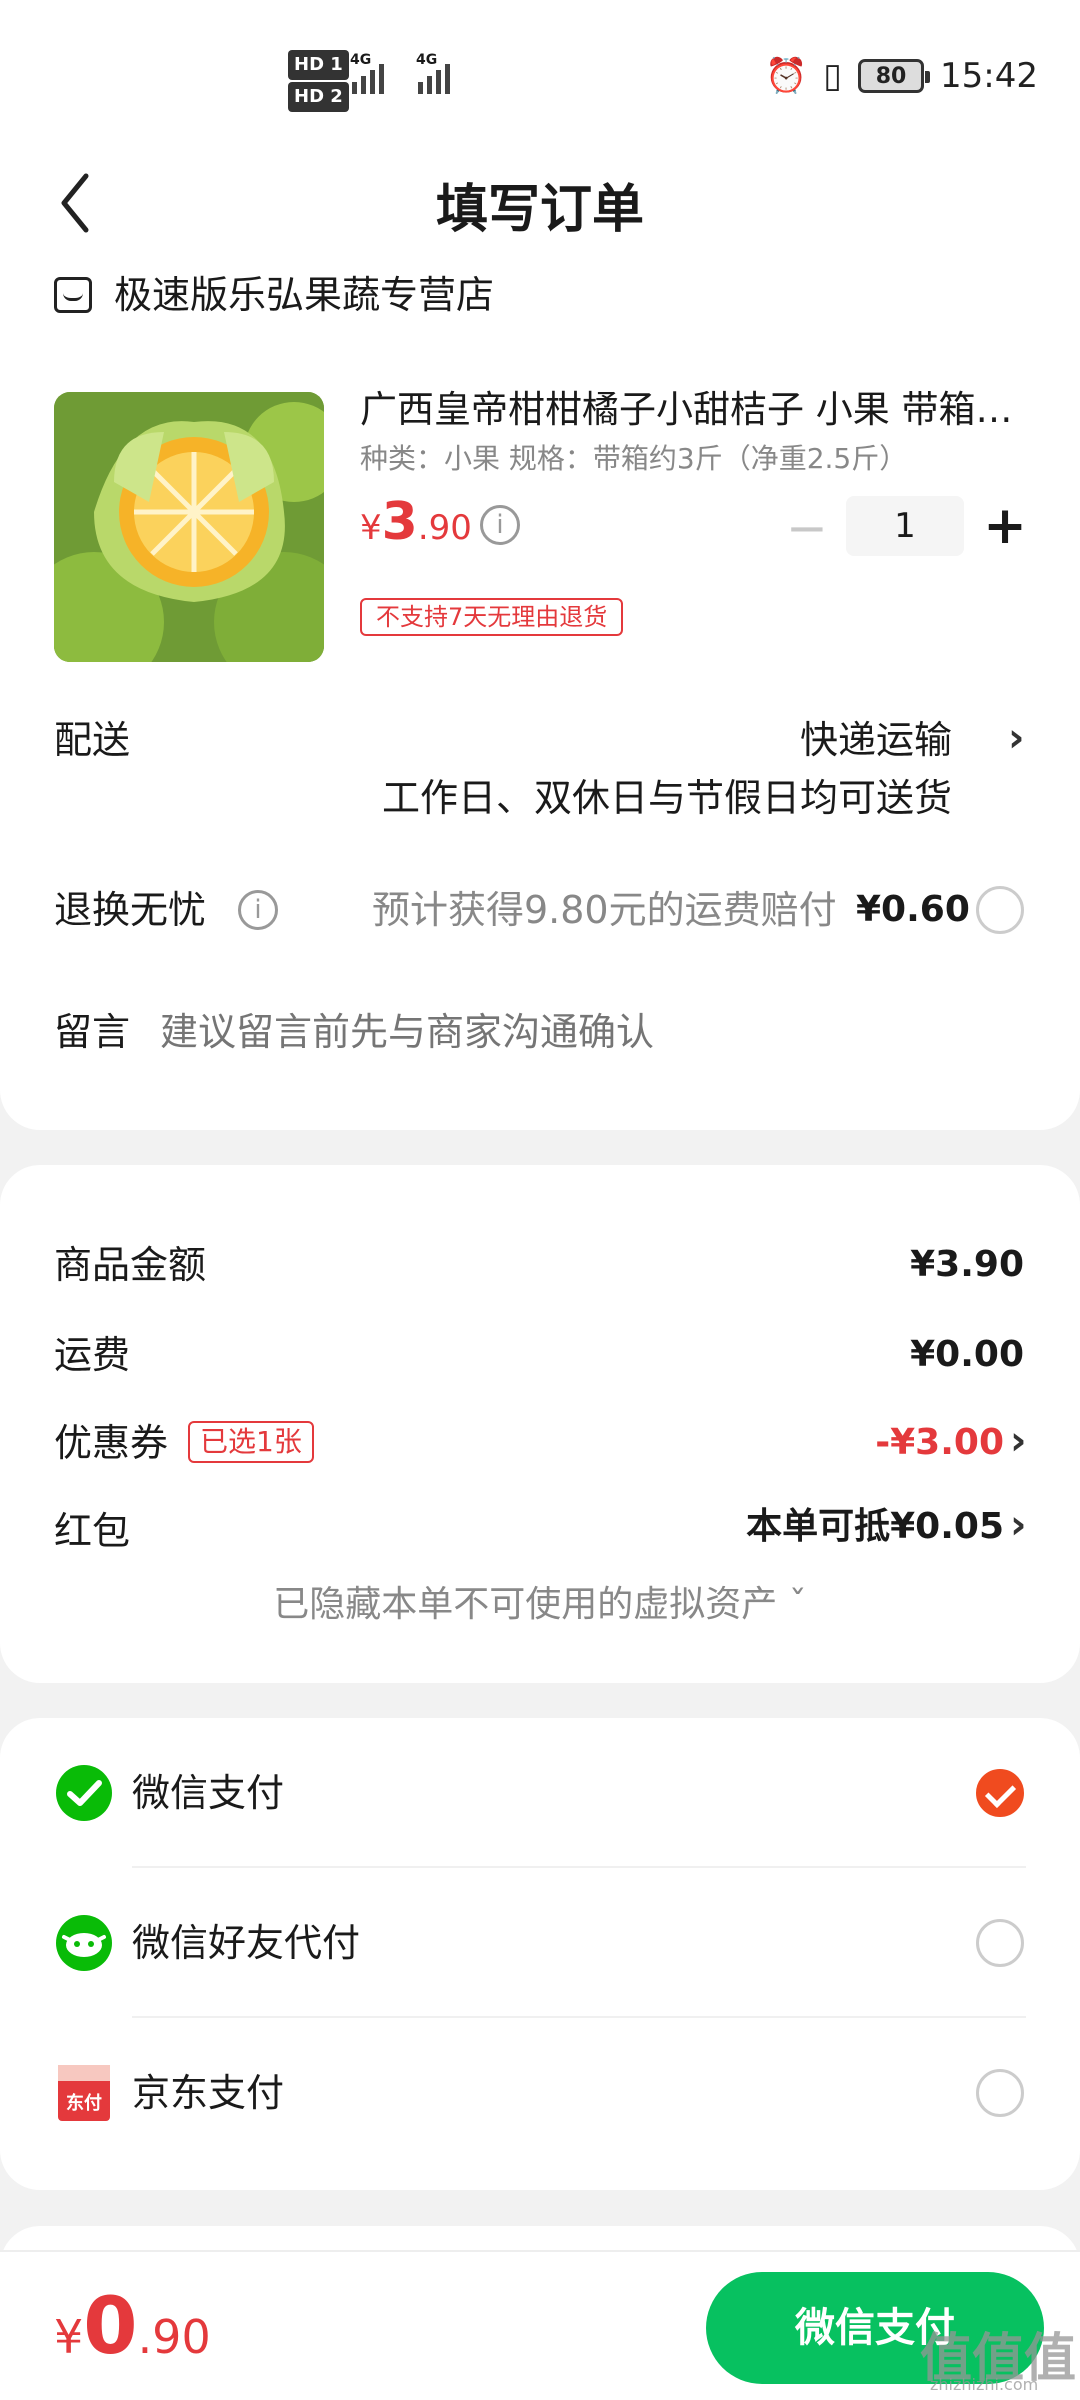 The height and width of the screenshot is (2400, 1080). Describe the element at coordinates (174, 2337) in the screenshot. I see `total-decimal: .90` at that location.